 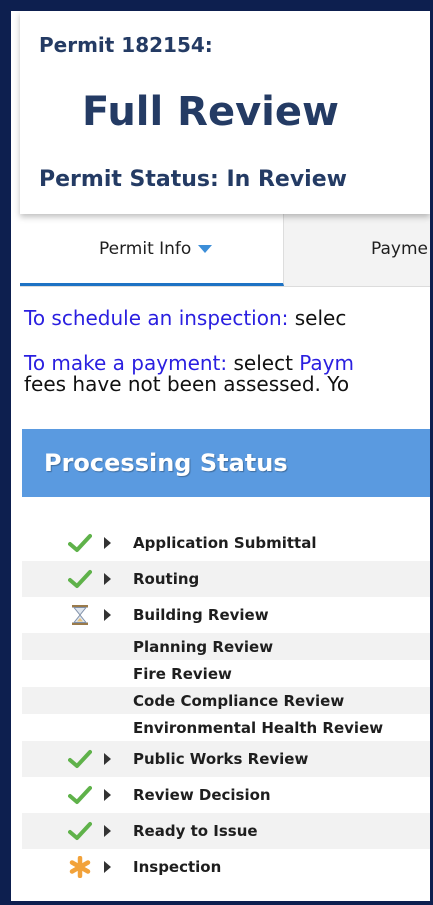 What do you see at coordinates (210, 112) in the screenshot?
I see `page-title: Full Review` at bounding box center [210, 112].